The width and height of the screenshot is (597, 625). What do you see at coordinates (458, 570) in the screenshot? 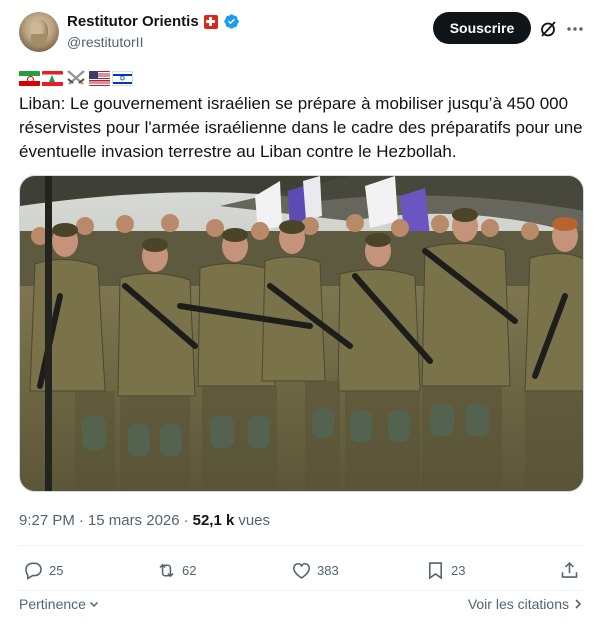
I see `bookmark-count: 23` at bounding box center [458, 570].